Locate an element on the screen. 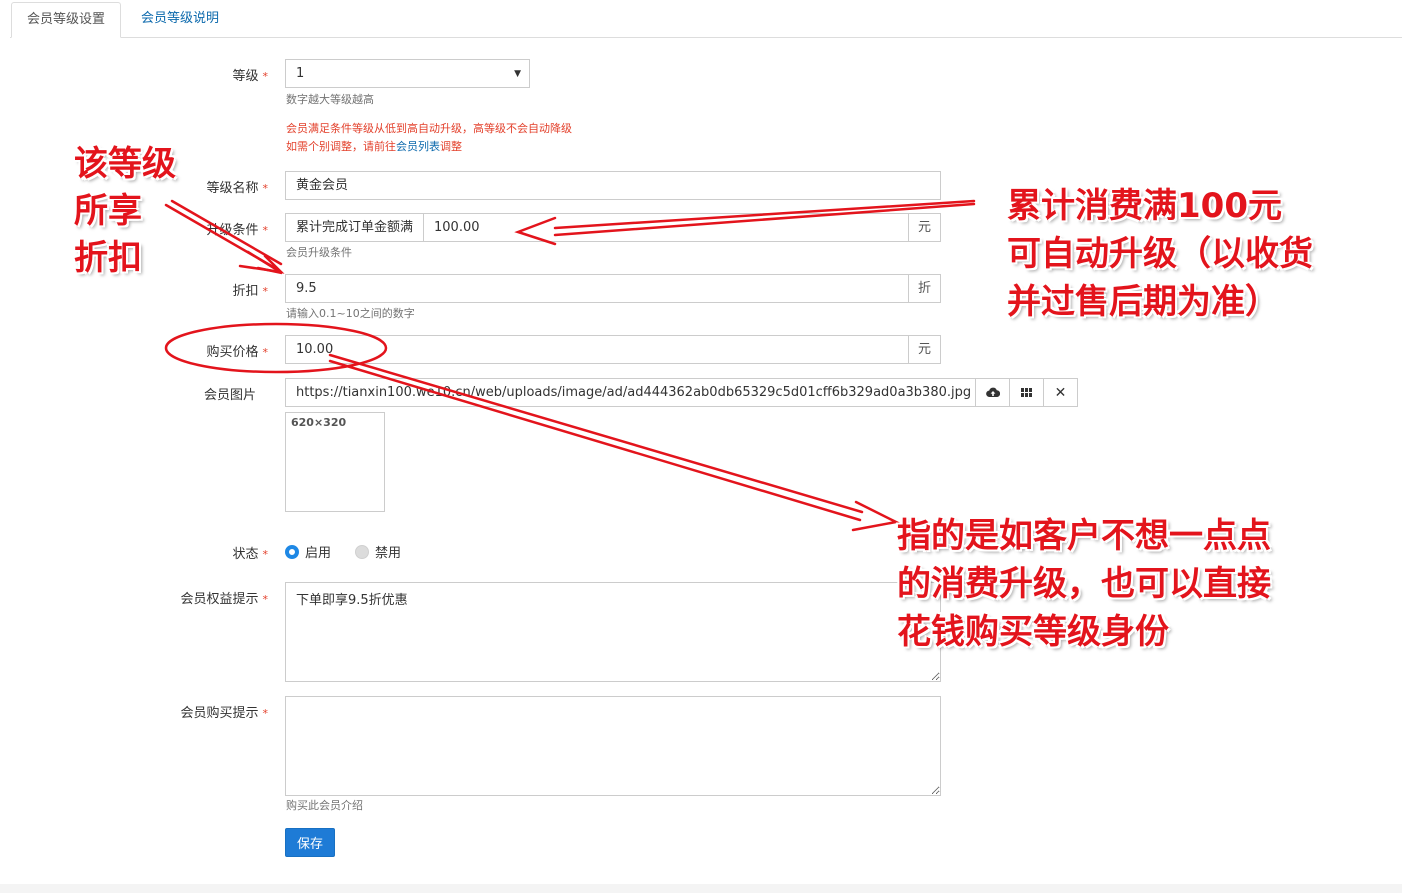 This screenshot has height=893, width=1402. upgrade-unit: 元 is located at coordinates (923, 227).